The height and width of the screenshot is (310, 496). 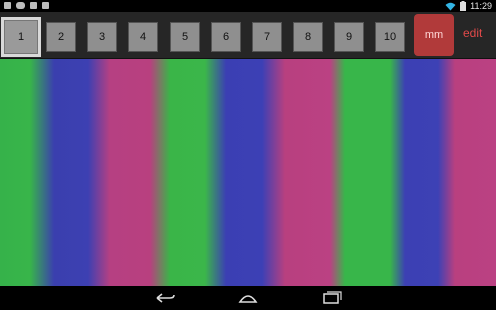 What do you see at coordinates (7, 5) in the screenshot?
I see `phone-icon` at bounding box center [7, 5].